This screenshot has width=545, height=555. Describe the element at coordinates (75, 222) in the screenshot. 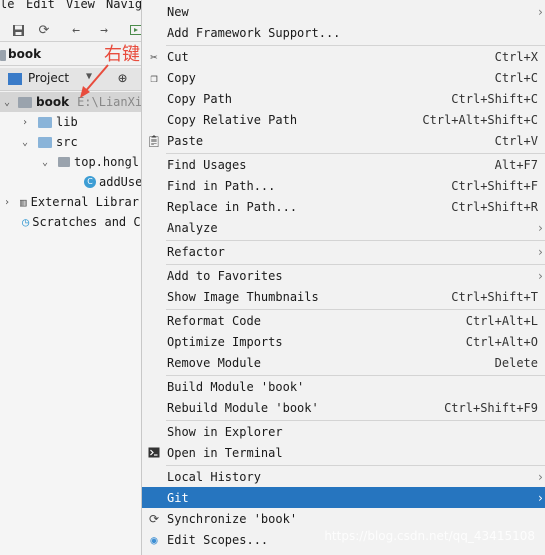

I see `tree-item-scratches: ◷ Scratches and C` at that location.